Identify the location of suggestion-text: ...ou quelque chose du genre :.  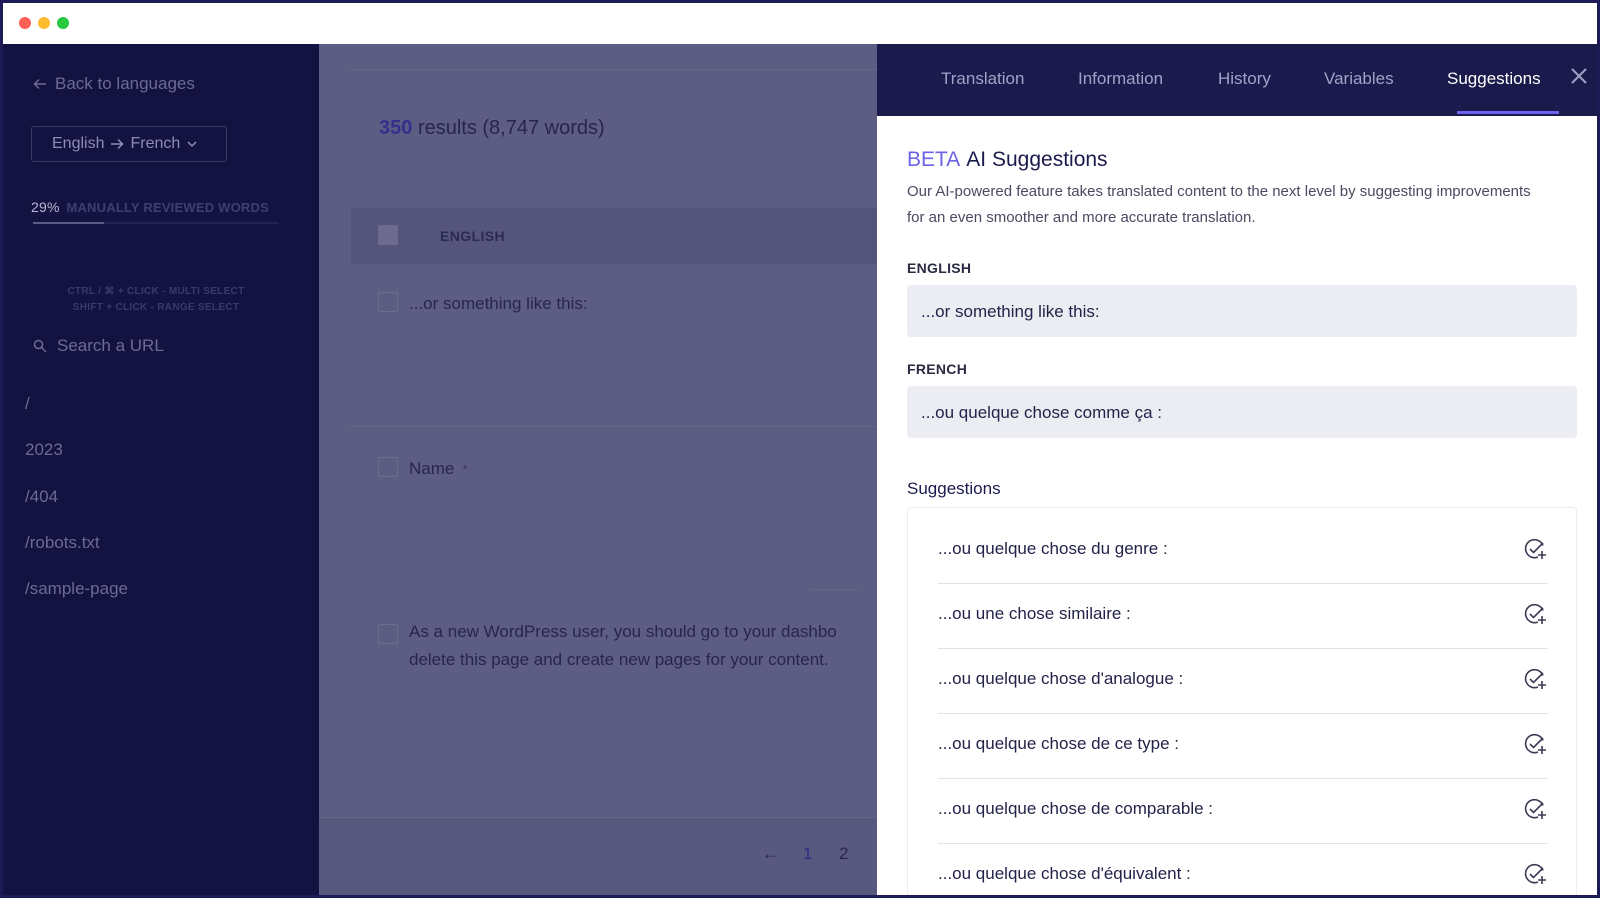
(1053, 548).